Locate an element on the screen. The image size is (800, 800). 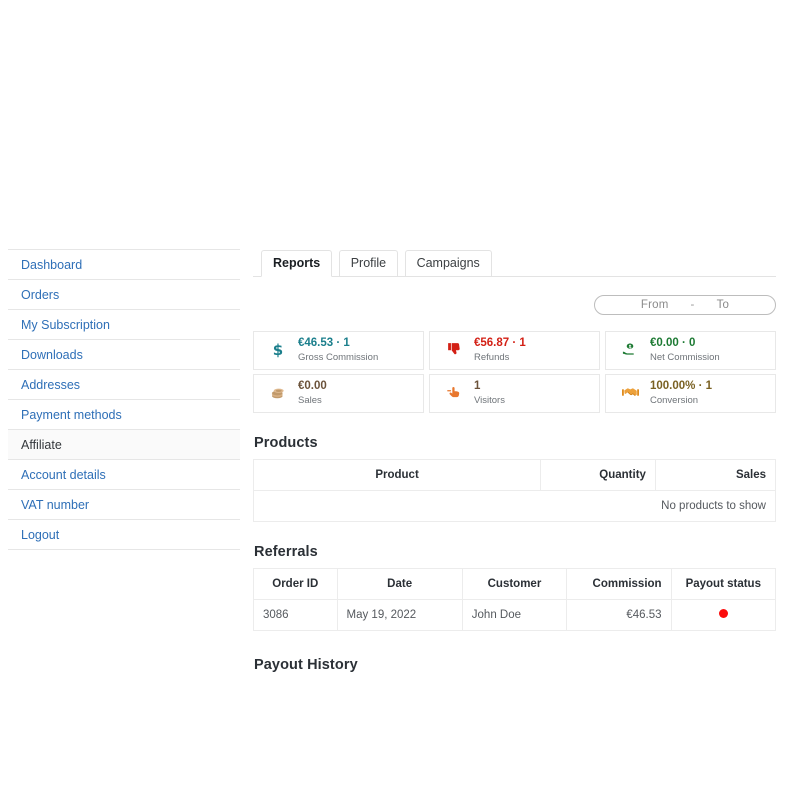
cell-customer: John Doe is located at coordinates (514, 615).